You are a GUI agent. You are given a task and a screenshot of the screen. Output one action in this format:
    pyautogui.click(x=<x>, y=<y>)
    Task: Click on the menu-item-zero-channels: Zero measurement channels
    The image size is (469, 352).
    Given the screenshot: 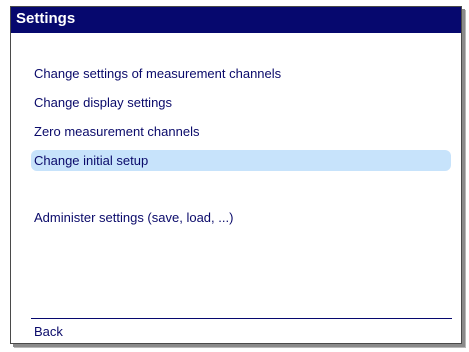 What is the action you would take?
    pyautogui.click(x=241, y=131)
    